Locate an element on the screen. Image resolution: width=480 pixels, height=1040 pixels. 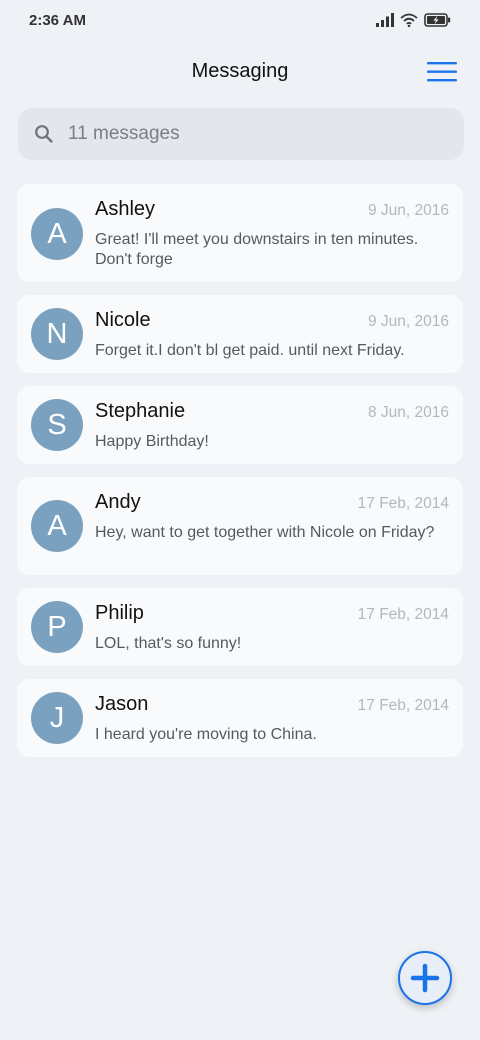
contact-name: Jason is located at coordinates (122, 704).